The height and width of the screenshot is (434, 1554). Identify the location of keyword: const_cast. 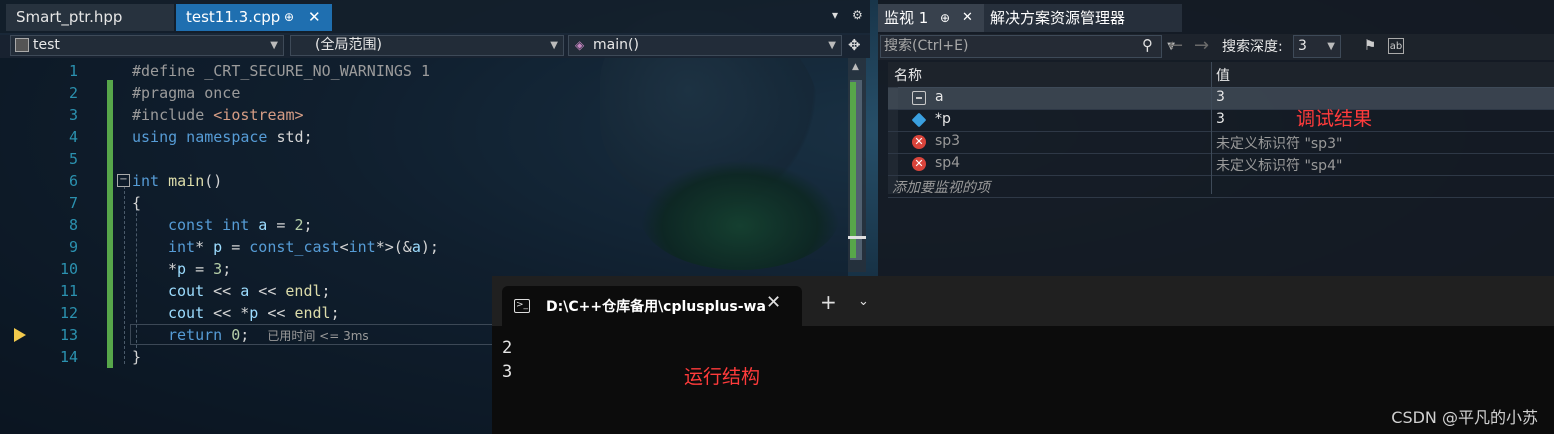
(294, 247).